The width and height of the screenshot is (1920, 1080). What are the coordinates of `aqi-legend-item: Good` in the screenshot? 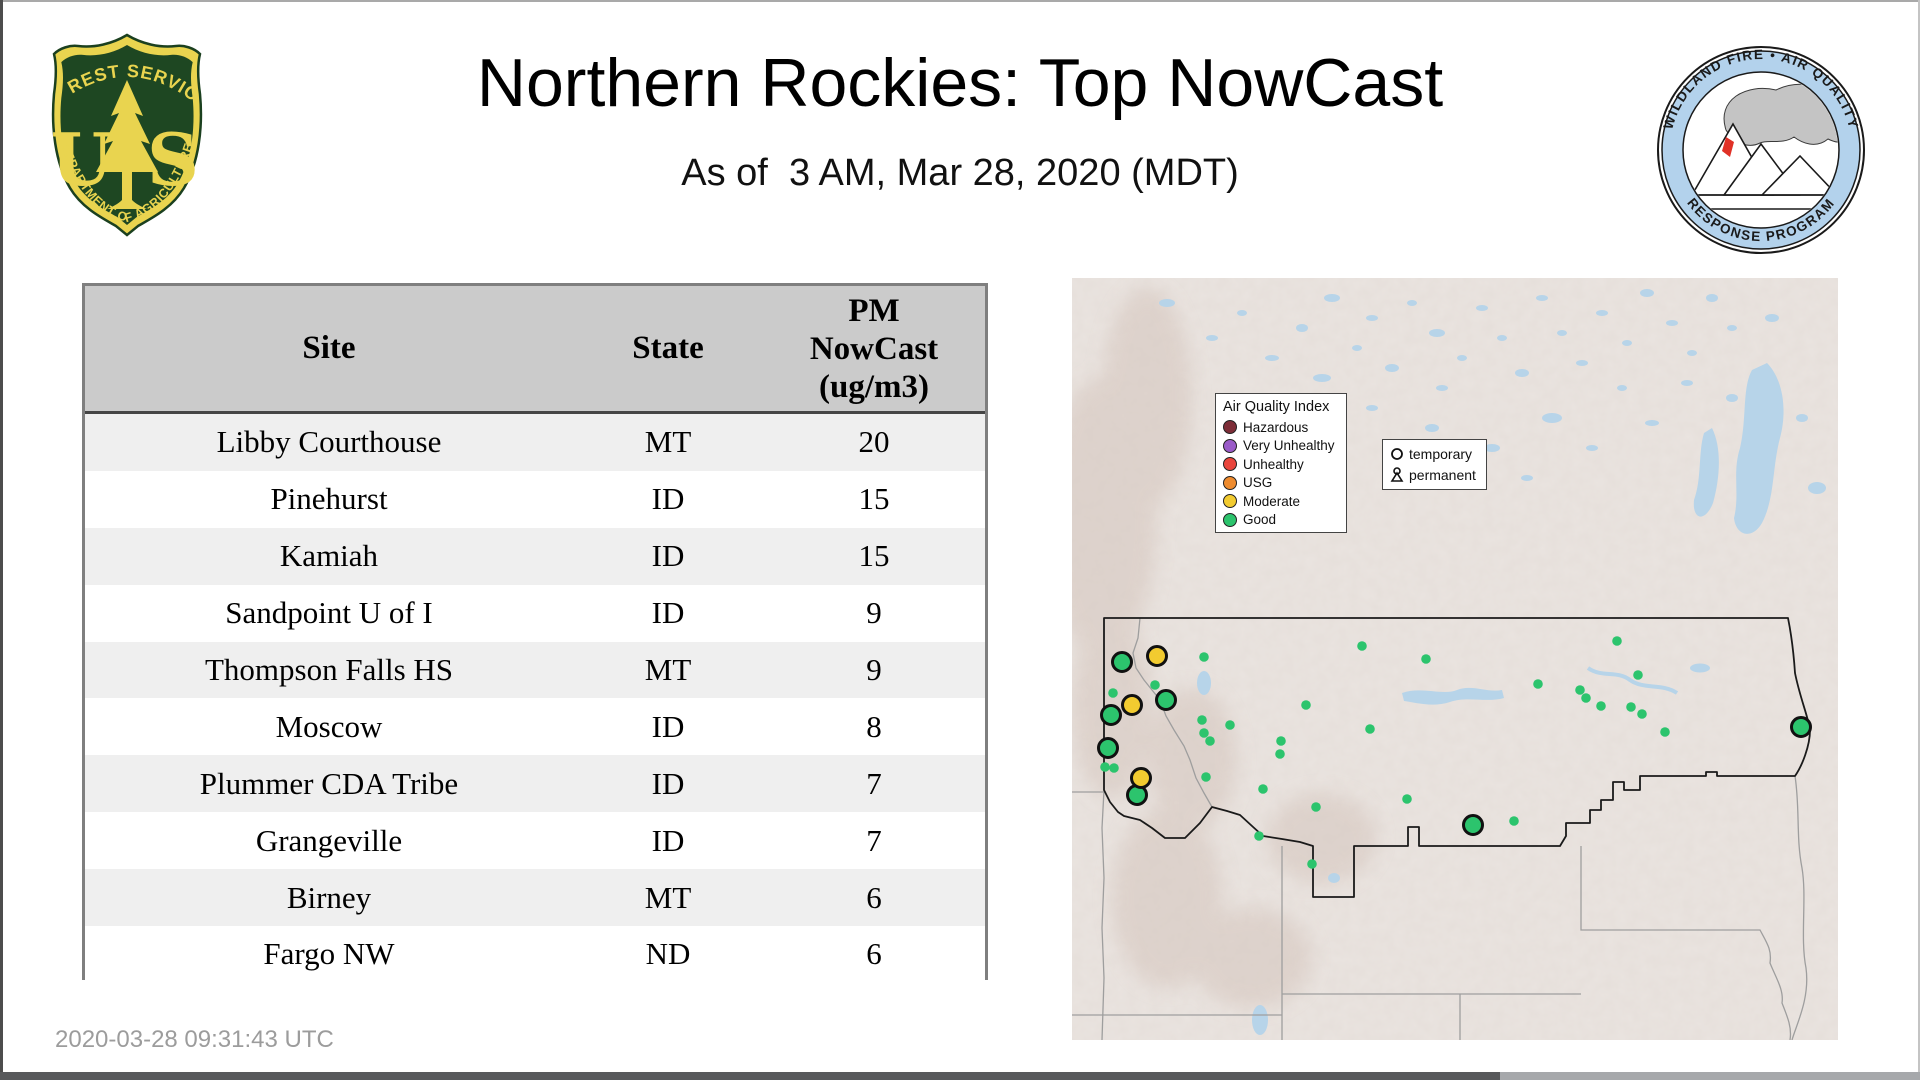 It's located at (1281, 520).